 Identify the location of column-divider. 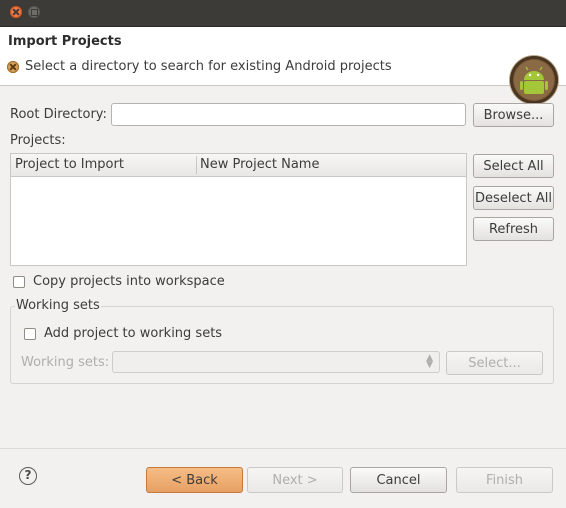
(196, 165).